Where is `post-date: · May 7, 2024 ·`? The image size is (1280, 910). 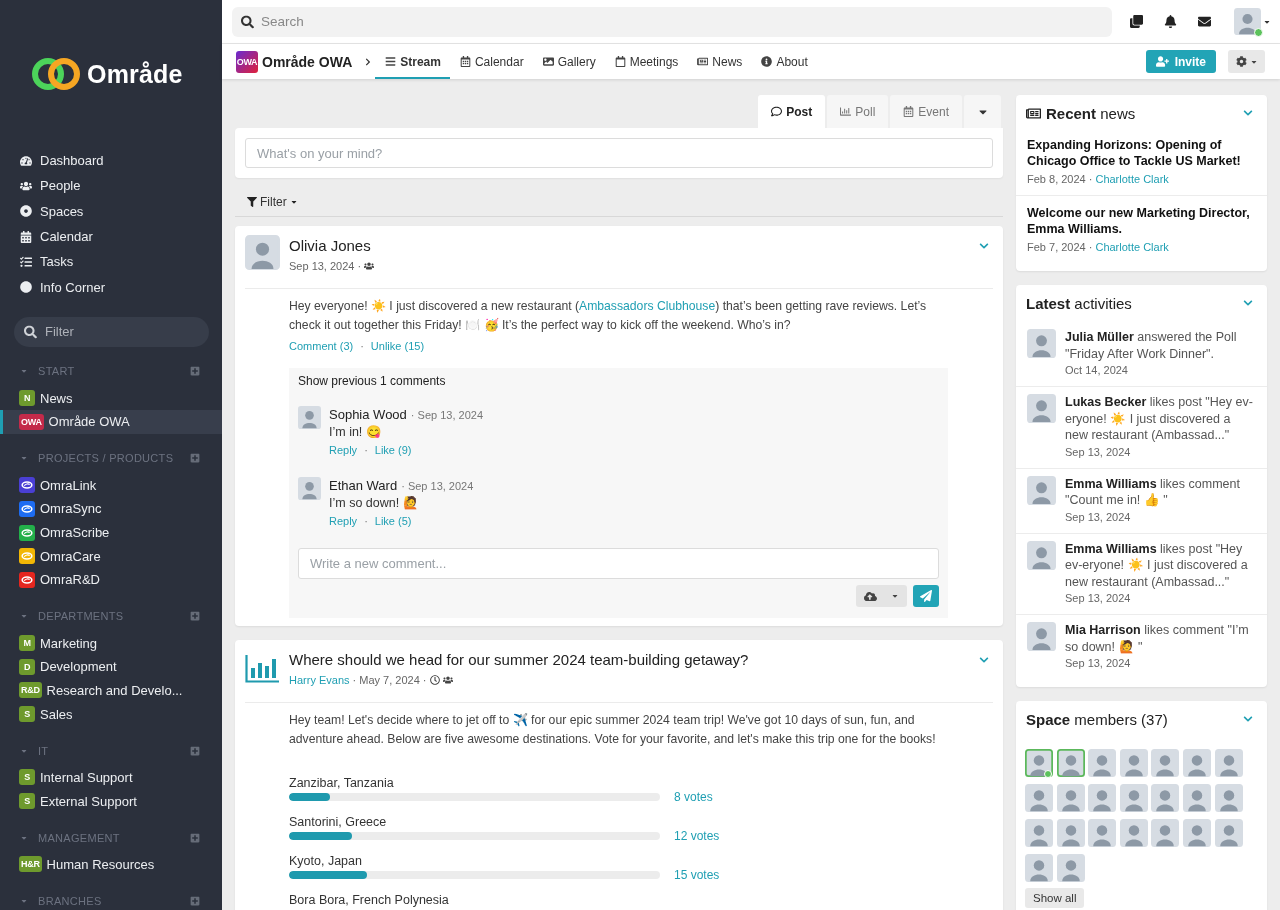
post-date: · May 7, 2024 · is located at coordinates (389, 680).